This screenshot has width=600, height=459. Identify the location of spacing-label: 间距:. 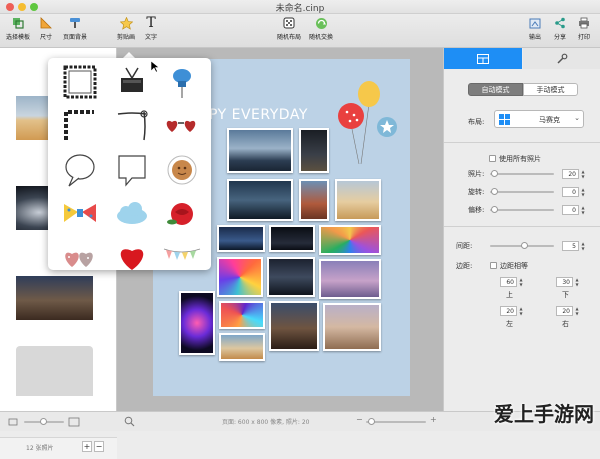
(464, 246).